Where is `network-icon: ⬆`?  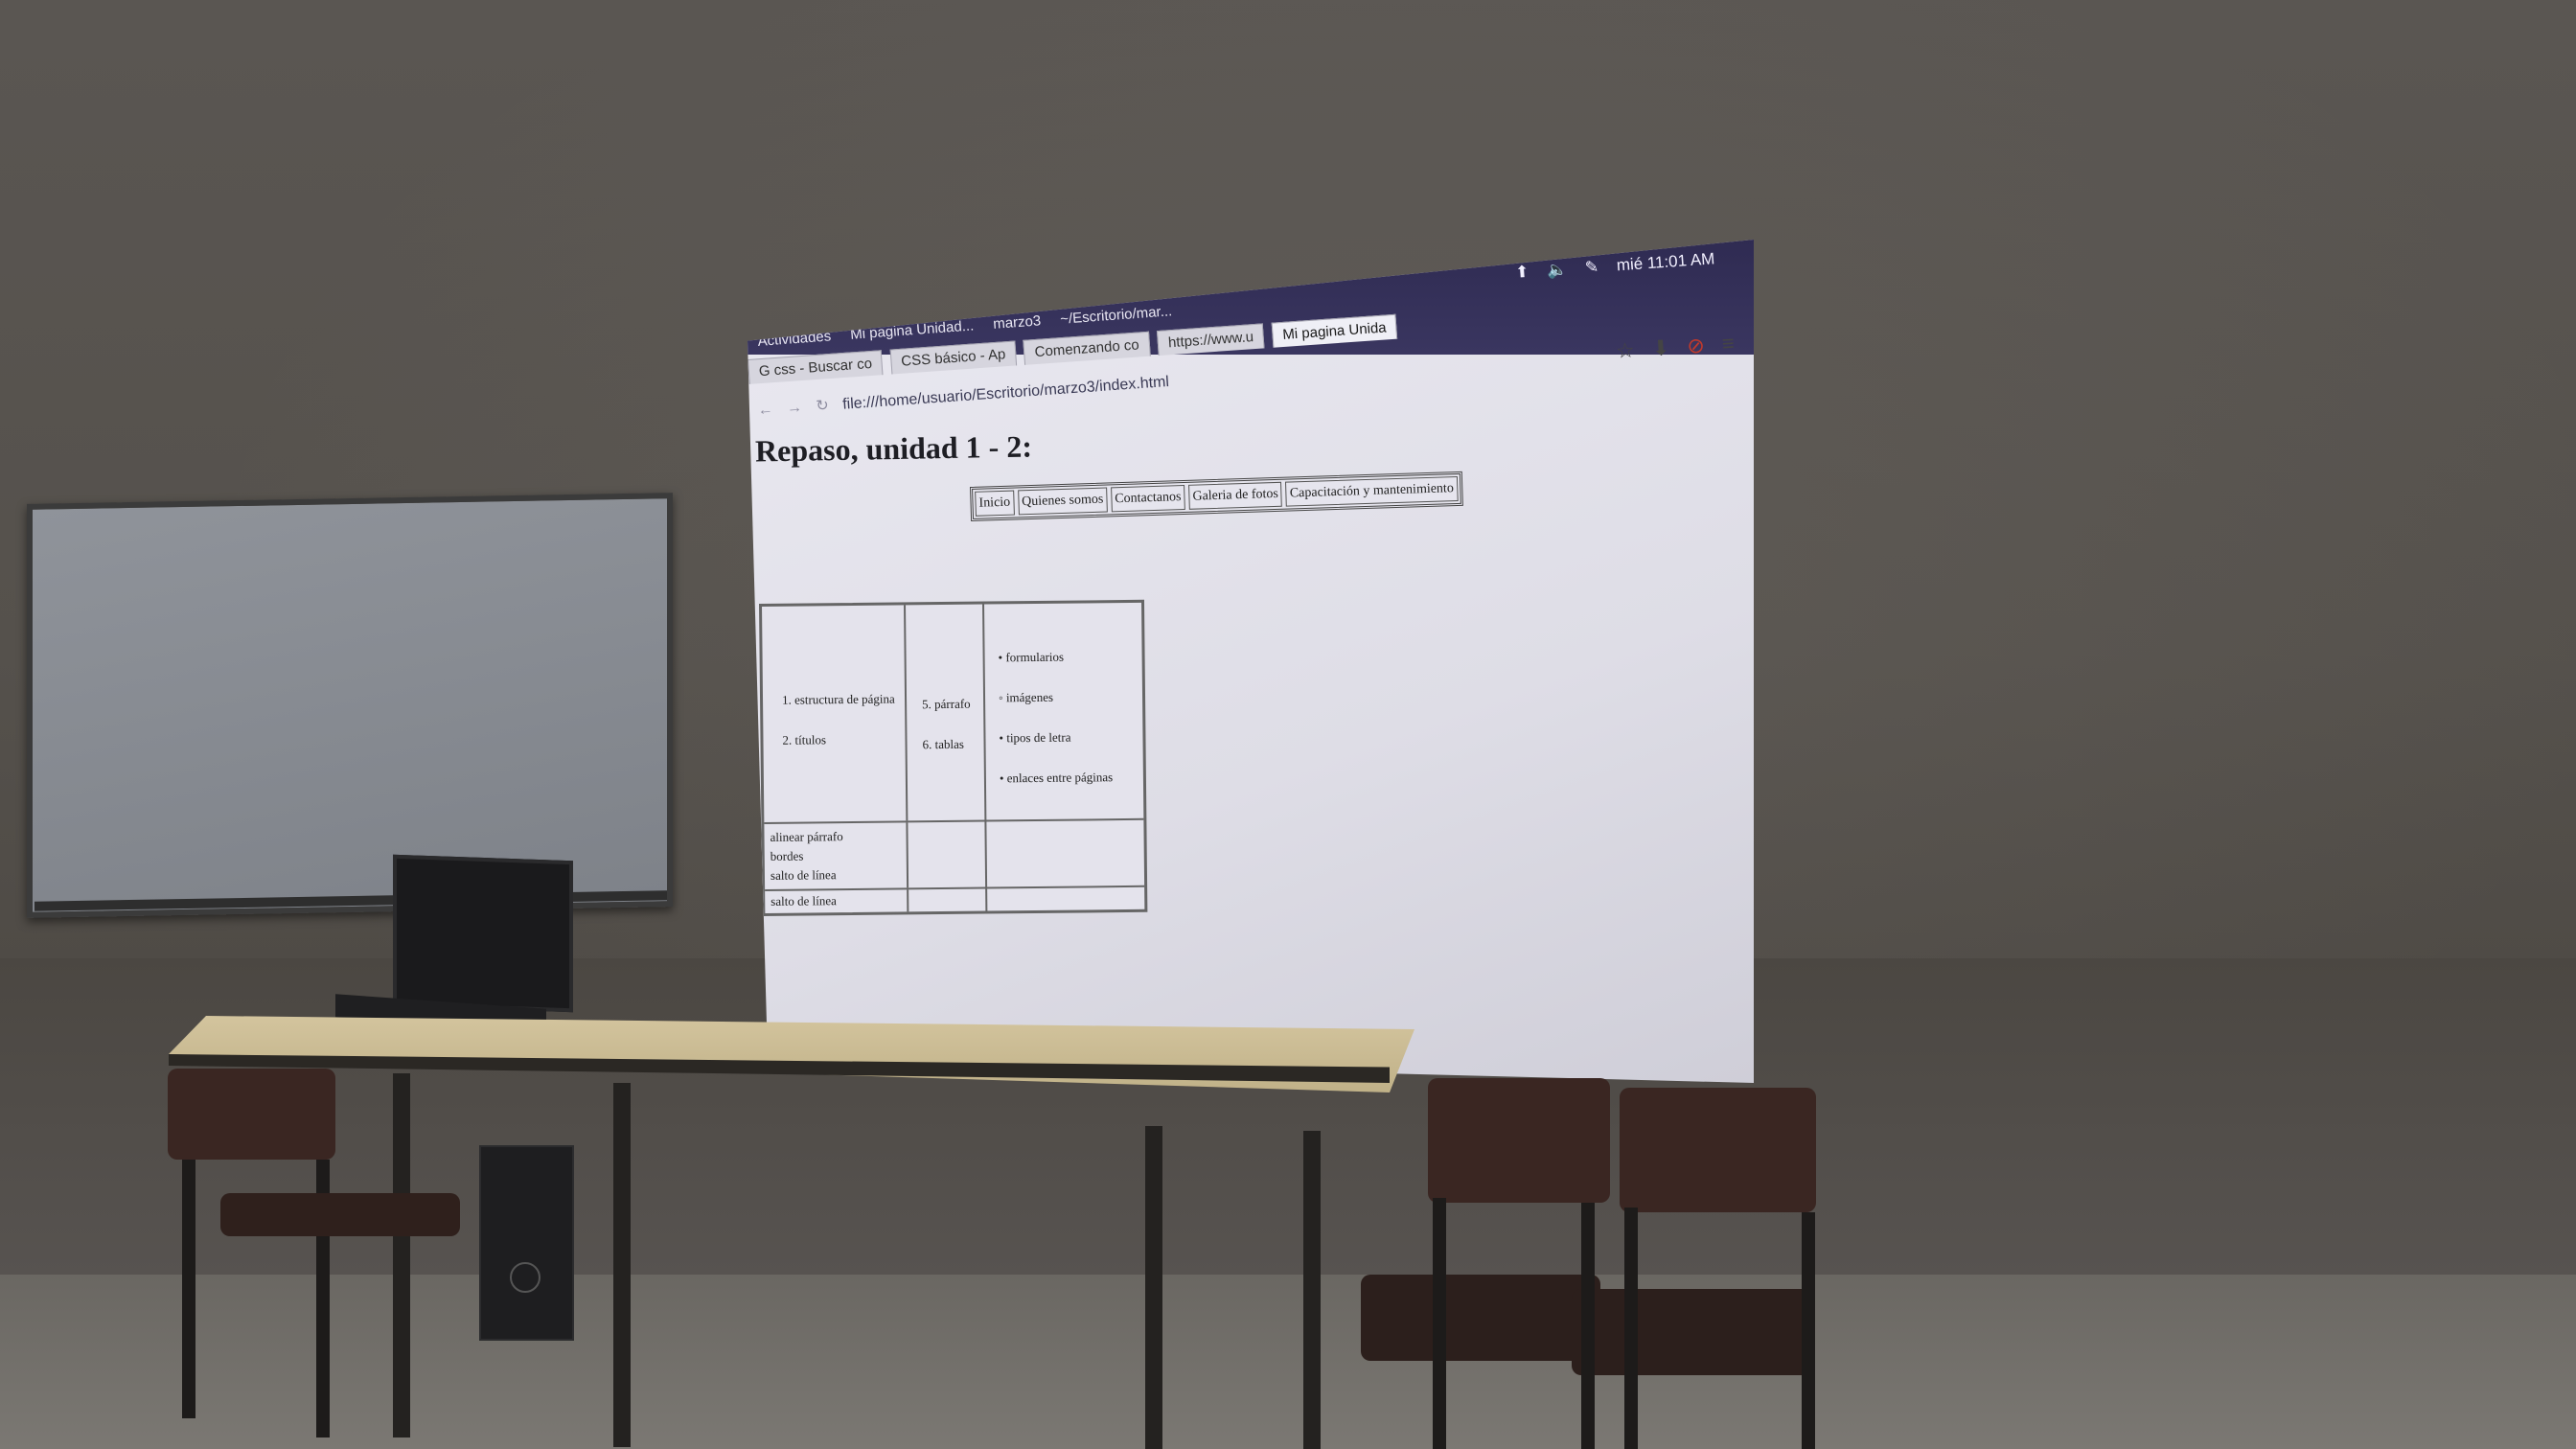 network-icon: ⬆ is located at coordinates (1522, 272).